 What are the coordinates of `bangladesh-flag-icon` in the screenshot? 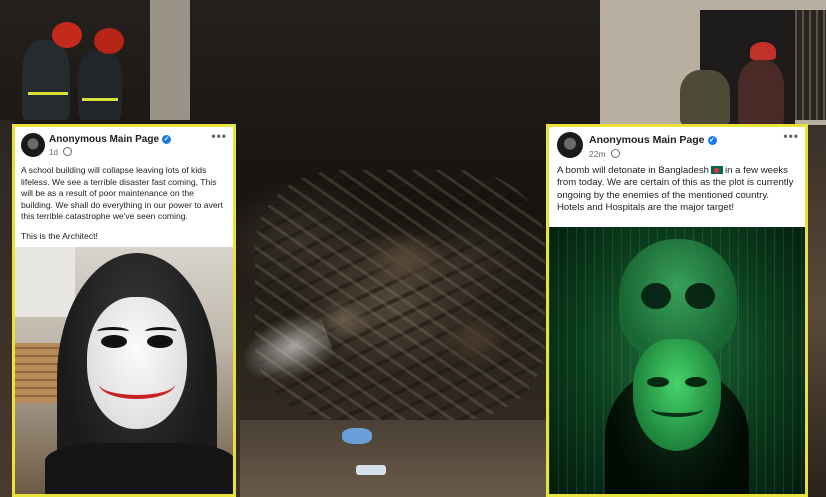 It's located at (717, 170).